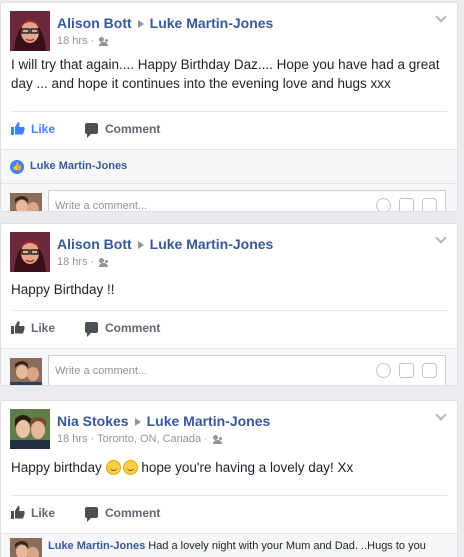 The height and width of the screenshot is (557, 464). I want to click on liker-name: Luke Martin-Jones, so click(78, 166).